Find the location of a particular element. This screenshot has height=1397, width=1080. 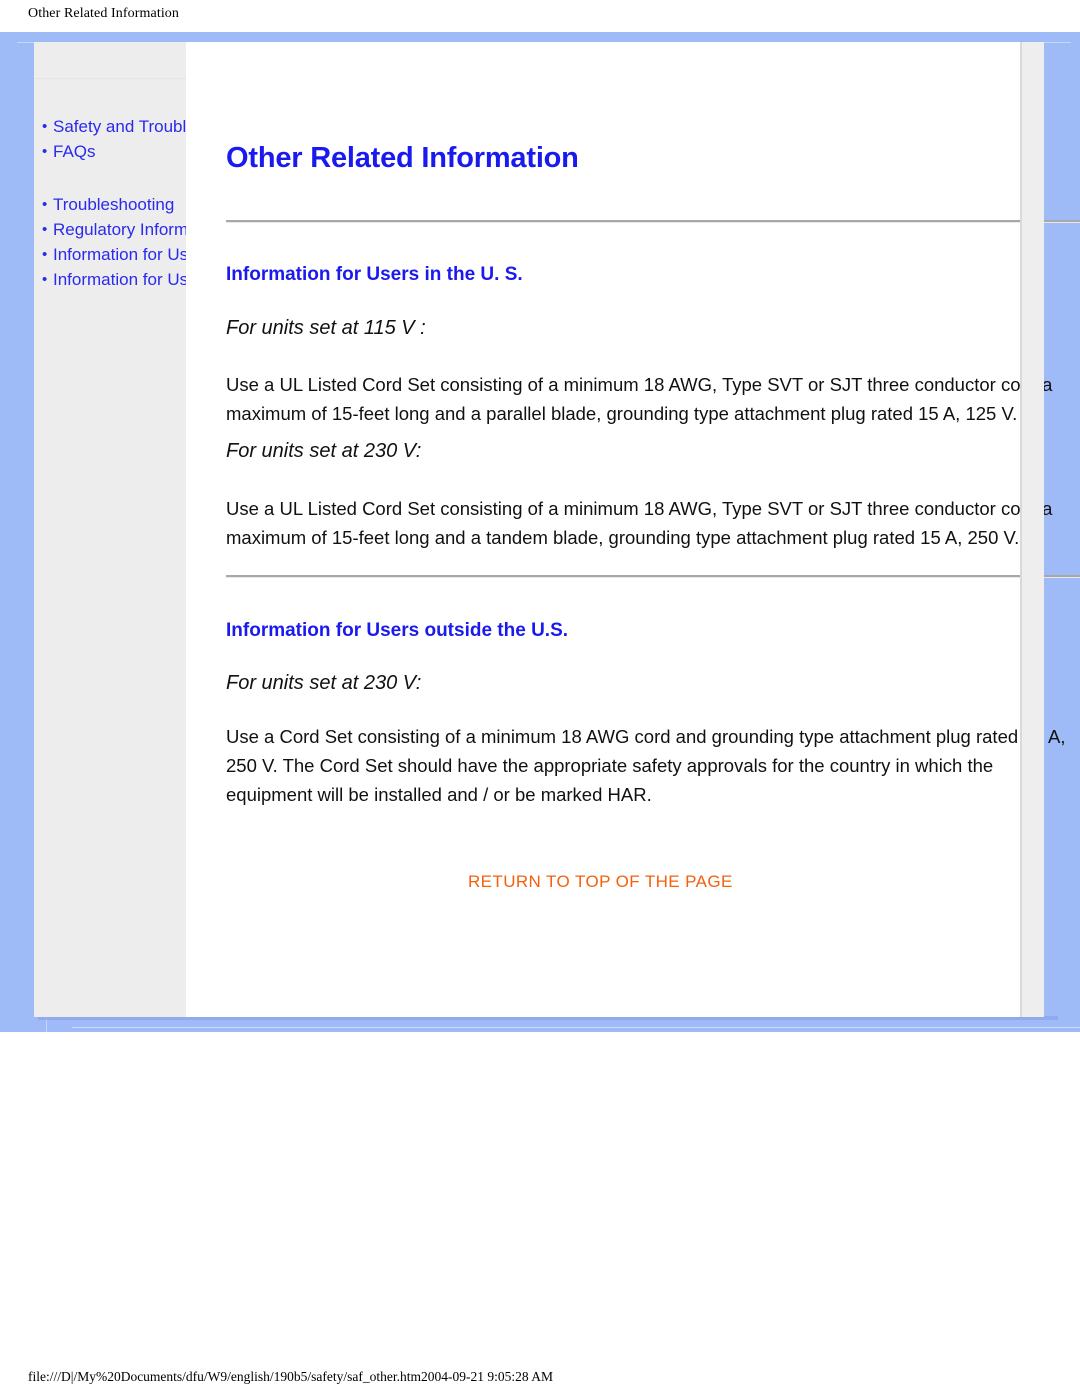

subheading-230v-outside-us: For units set at 230 V: is located at coordinates (324, 683).